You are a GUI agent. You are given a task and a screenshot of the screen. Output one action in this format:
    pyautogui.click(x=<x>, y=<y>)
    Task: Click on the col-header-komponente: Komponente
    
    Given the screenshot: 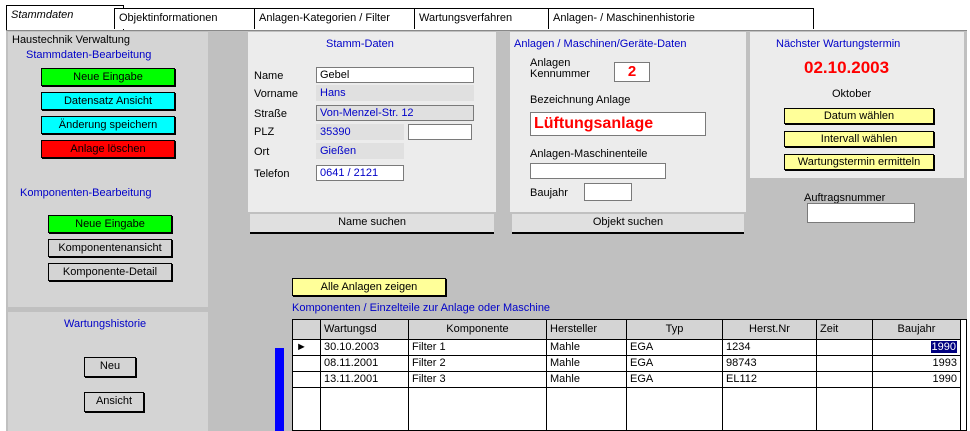 What is the action you would take?
    pyautogui.click(x=478, y=330)
    